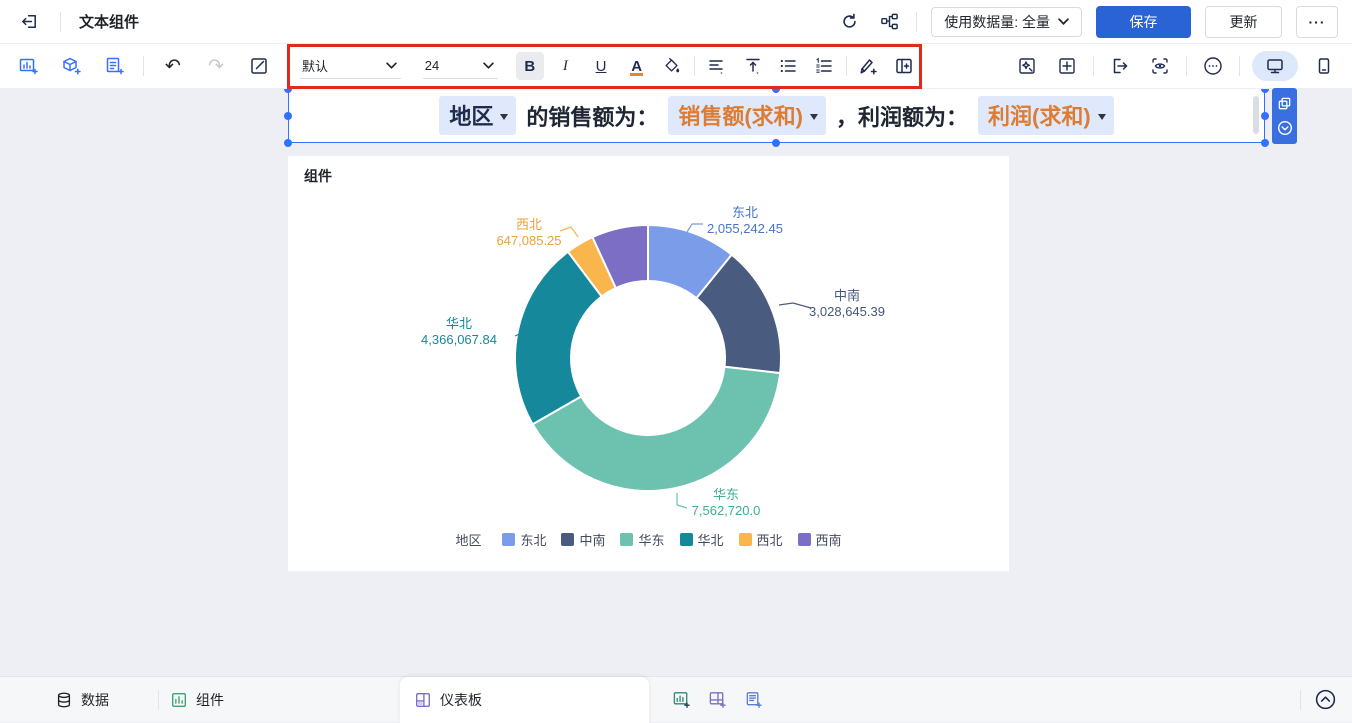 The image size is (1352, 723). I want to click on vertical-align-icon, so click(753, 66).